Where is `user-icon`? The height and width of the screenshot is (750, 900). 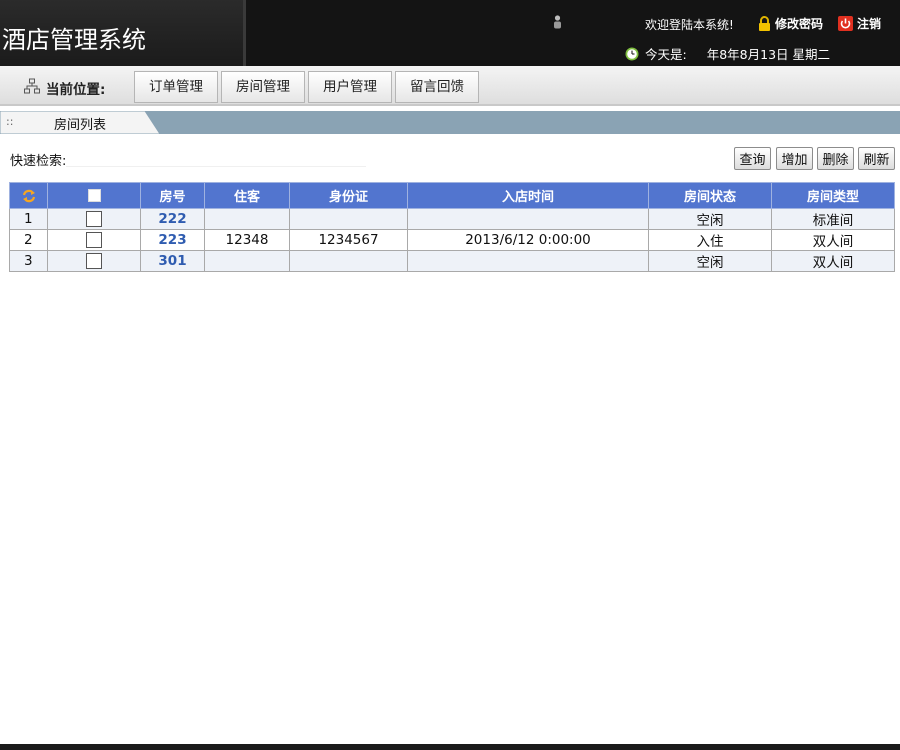 user-icon is located at coordinates (557, 22).